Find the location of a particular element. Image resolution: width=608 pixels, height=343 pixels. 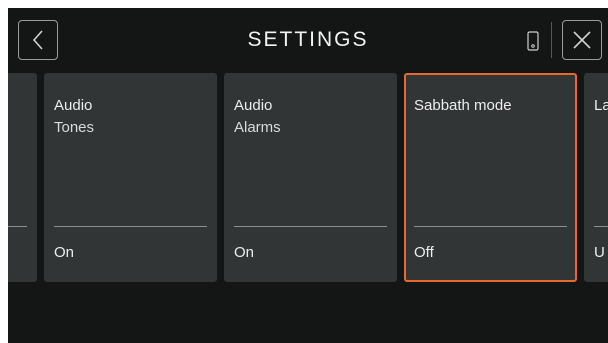

card-title: La is located at coordinates (601, 105).